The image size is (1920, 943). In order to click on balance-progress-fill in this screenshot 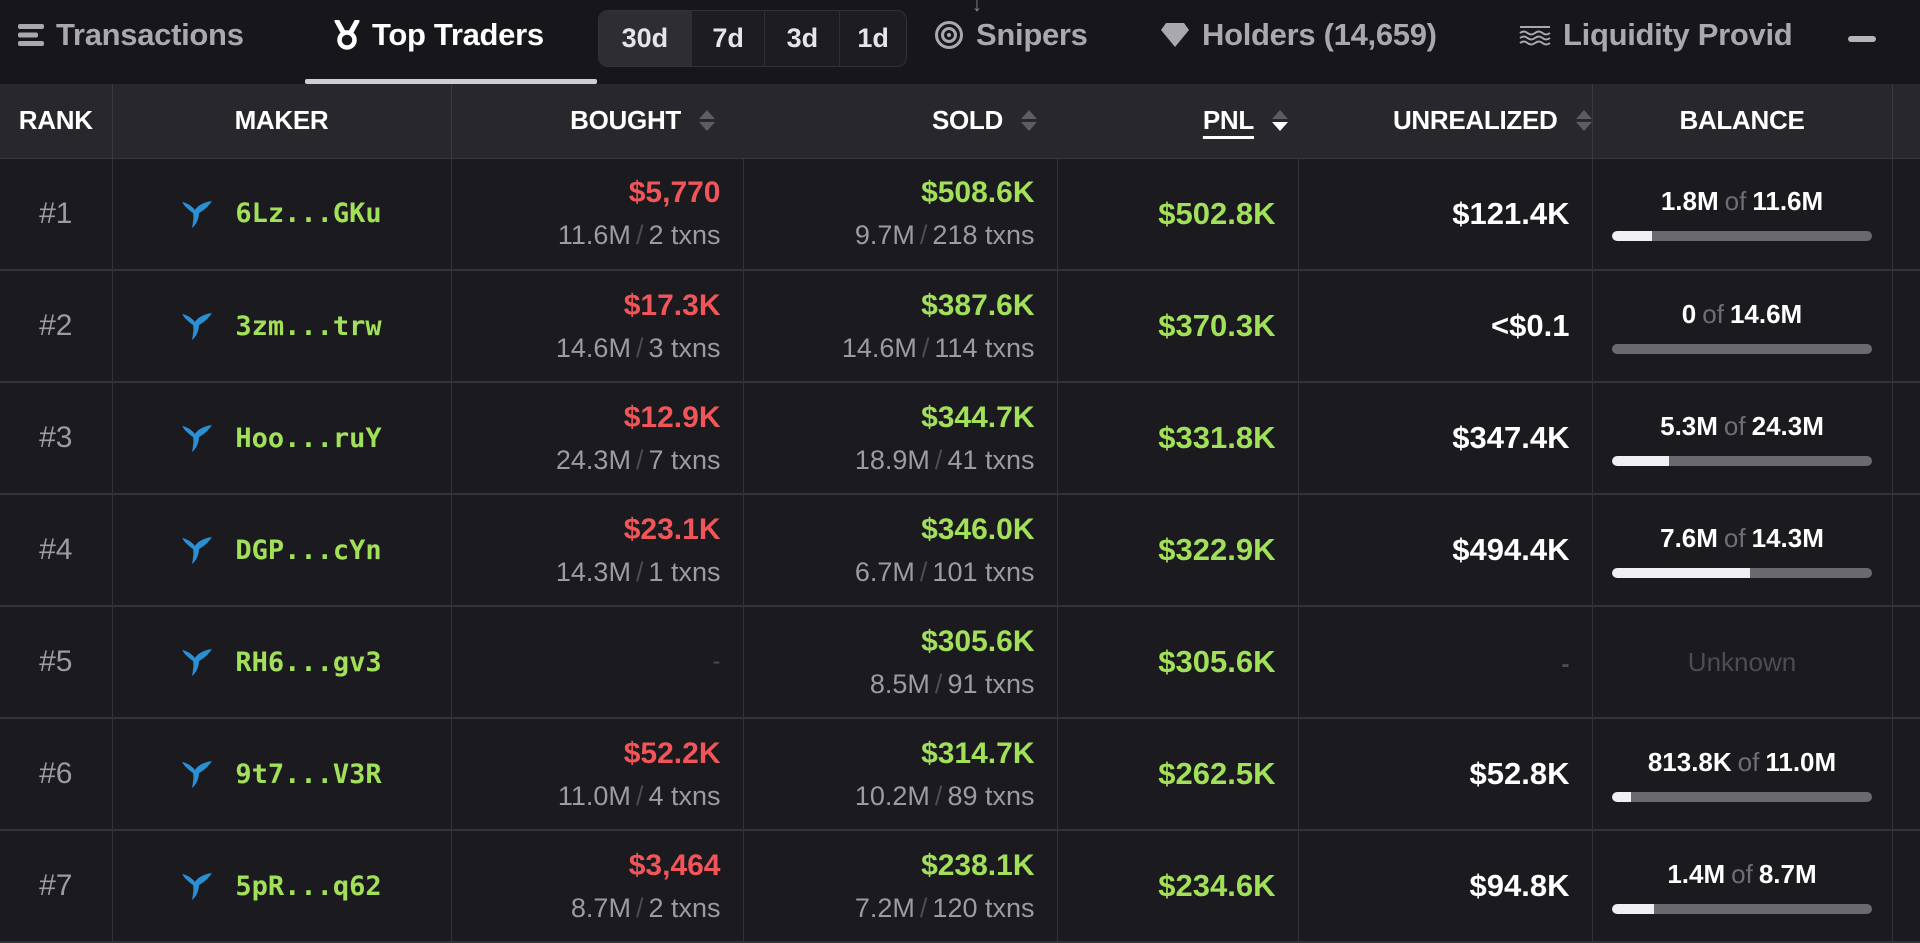, I will do `click(1622, 796)`.